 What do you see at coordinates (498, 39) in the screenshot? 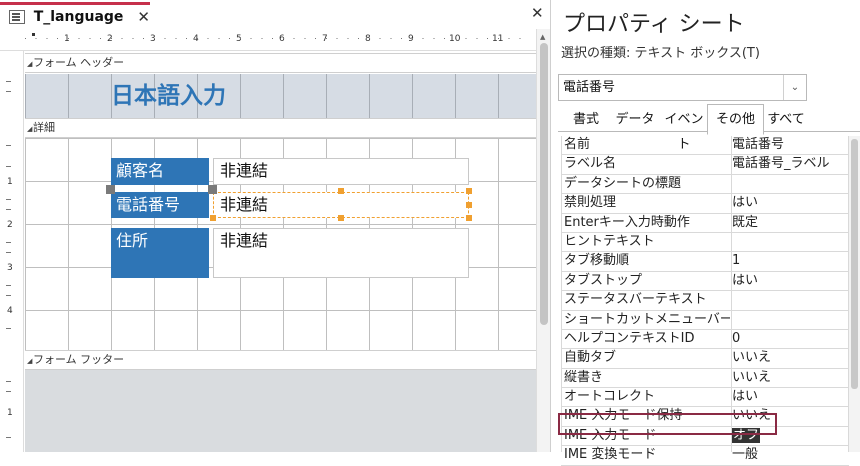
I see `ruler-number: 11` at bounding box center [498, 39].